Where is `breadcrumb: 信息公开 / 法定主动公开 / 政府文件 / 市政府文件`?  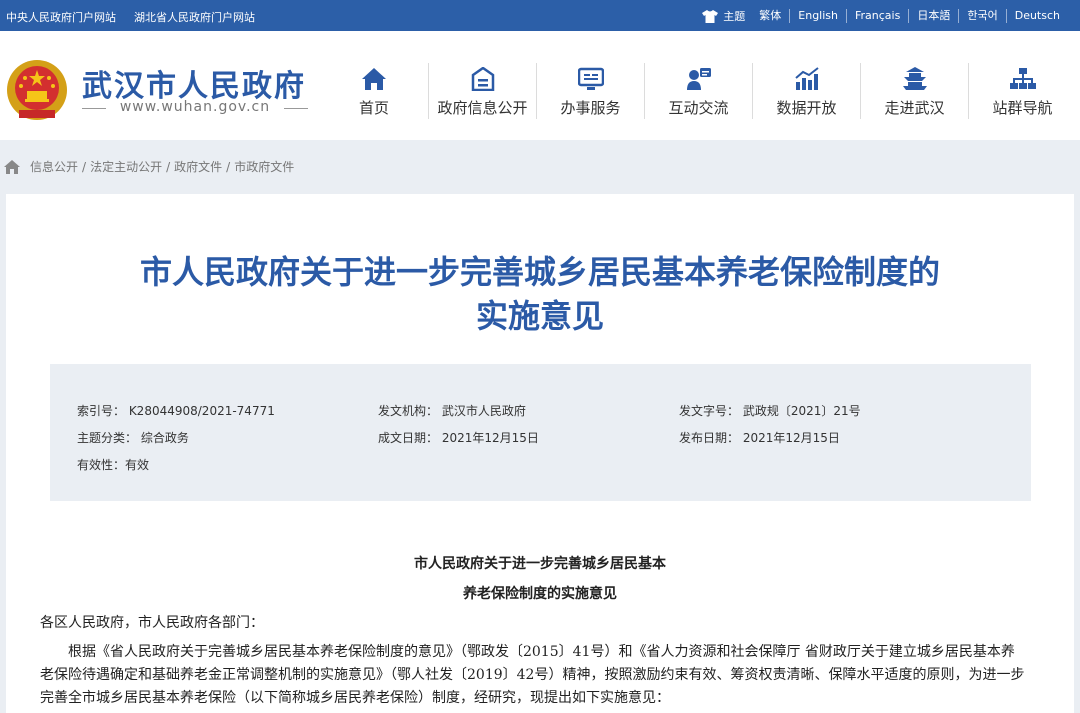
breadcrumb: 信息公开 / 法定主动公开 / 政府文件 / 市政府文件 is located at coordinates (149, 166).